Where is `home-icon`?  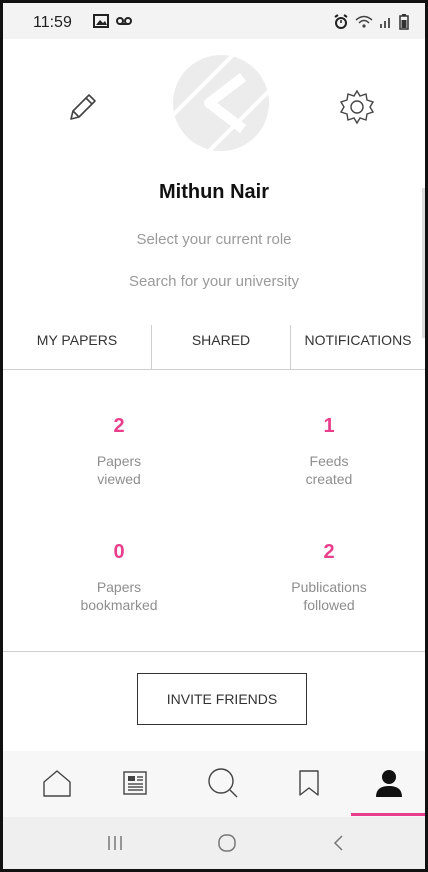
home-icon is located at coordinates (57, 783).